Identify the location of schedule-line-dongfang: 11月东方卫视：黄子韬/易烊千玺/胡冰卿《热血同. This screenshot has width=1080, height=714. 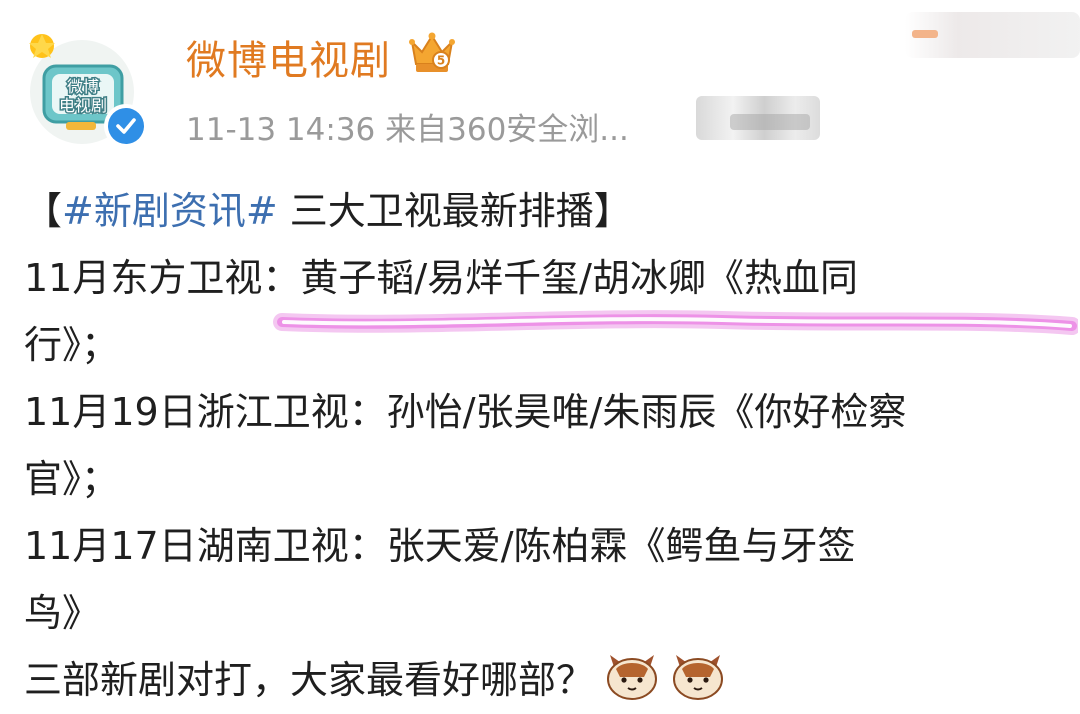
(441, 278).